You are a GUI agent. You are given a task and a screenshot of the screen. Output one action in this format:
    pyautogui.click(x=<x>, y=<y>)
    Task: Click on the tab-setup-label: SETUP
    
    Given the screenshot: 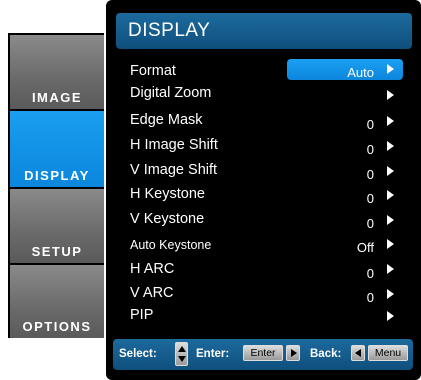 What is the action you would take?
    pyautogui.click(x=57, y=251)
    